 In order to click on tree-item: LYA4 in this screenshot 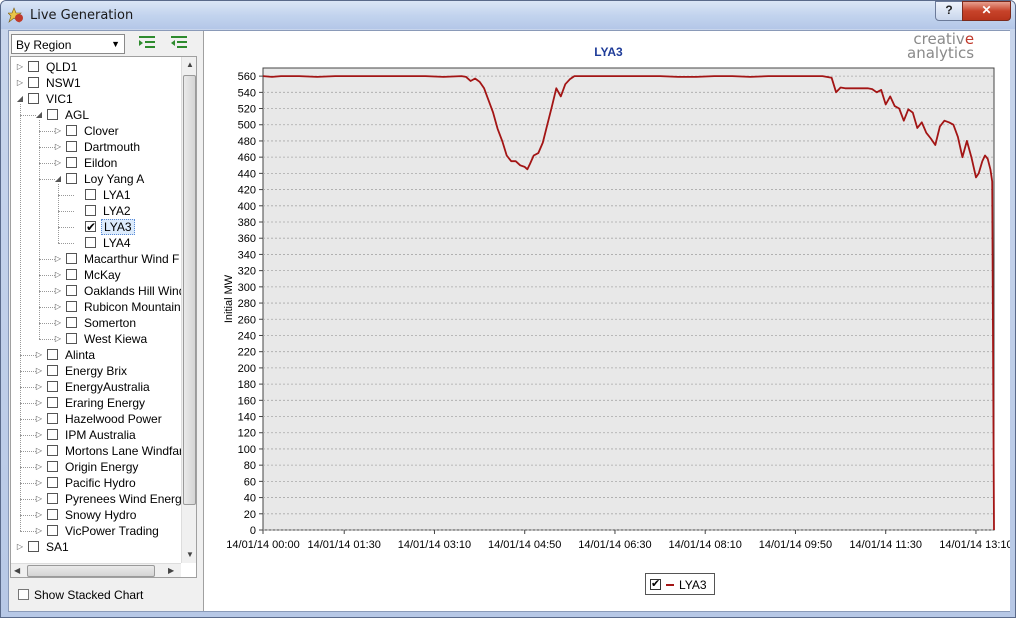, I will do `click(95, 243)`.